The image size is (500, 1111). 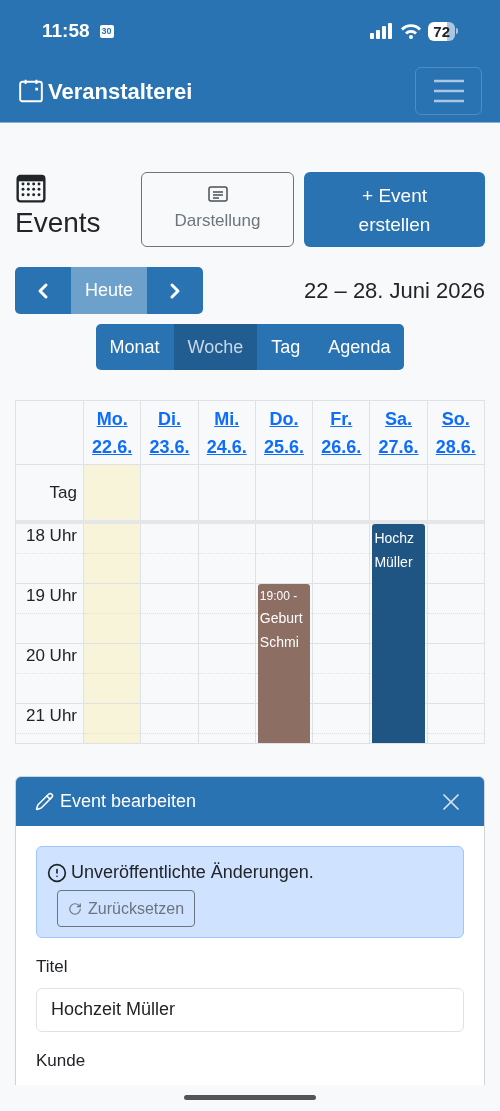 I want to click on today-button: Heute, so click(x=109, y=290).